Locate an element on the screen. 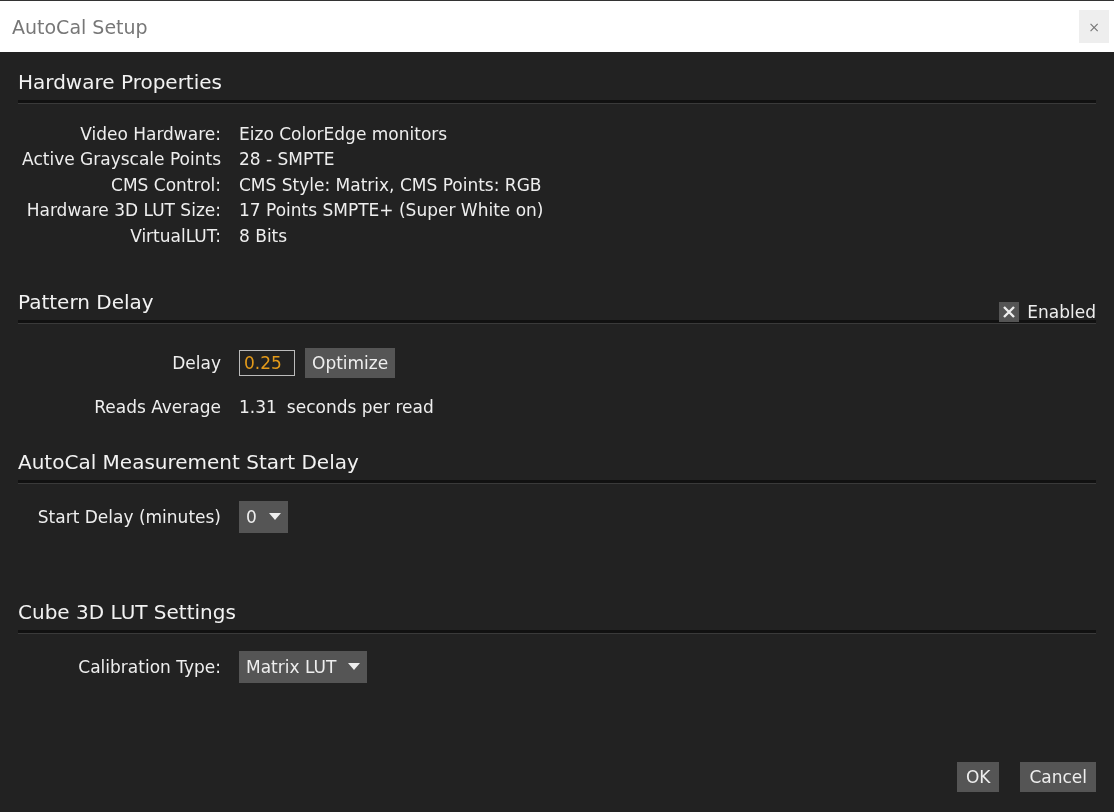  field-value: Eizo ColorEdge monitors is located at coordinates (343, 133).